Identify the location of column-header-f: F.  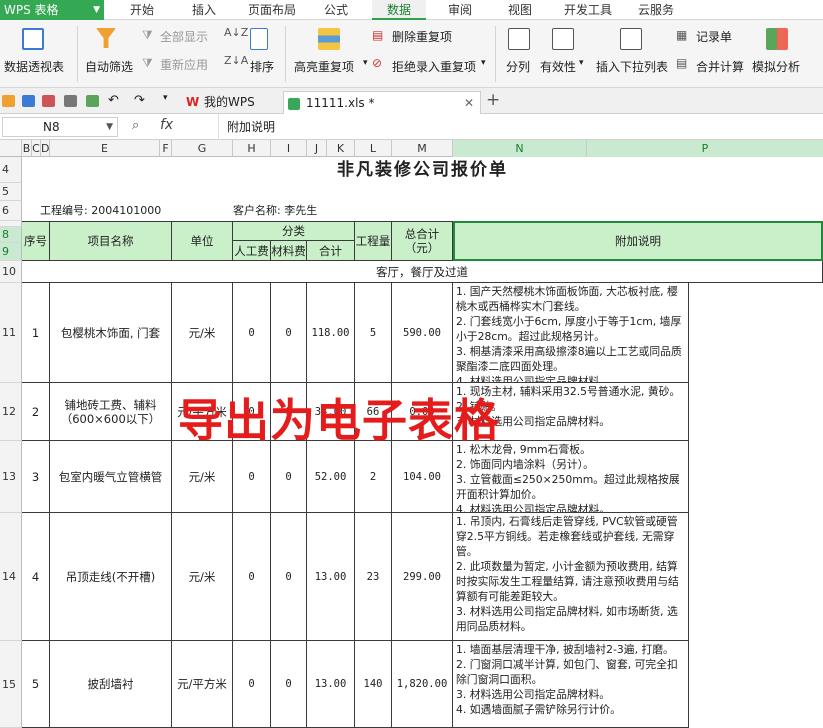
(166, 148).